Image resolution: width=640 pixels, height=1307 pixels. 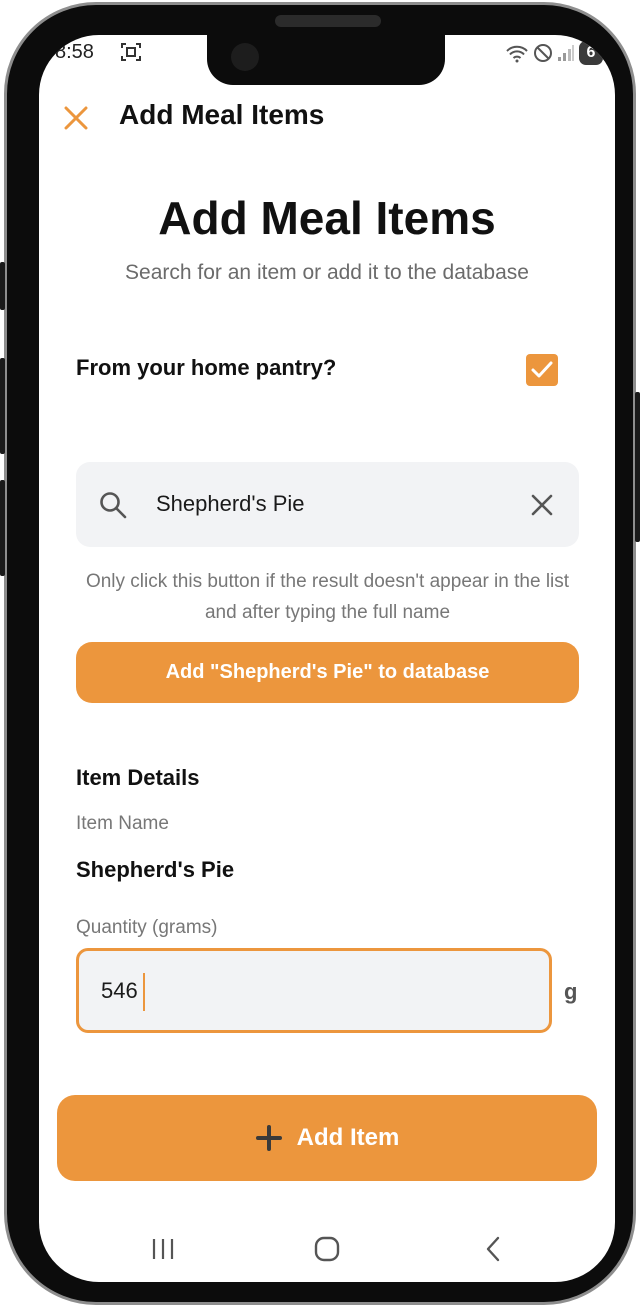 What do you see at coordinates (268, 1138) in the screenshot?
I see `plus-icon` at bounding box center [268, 1138].